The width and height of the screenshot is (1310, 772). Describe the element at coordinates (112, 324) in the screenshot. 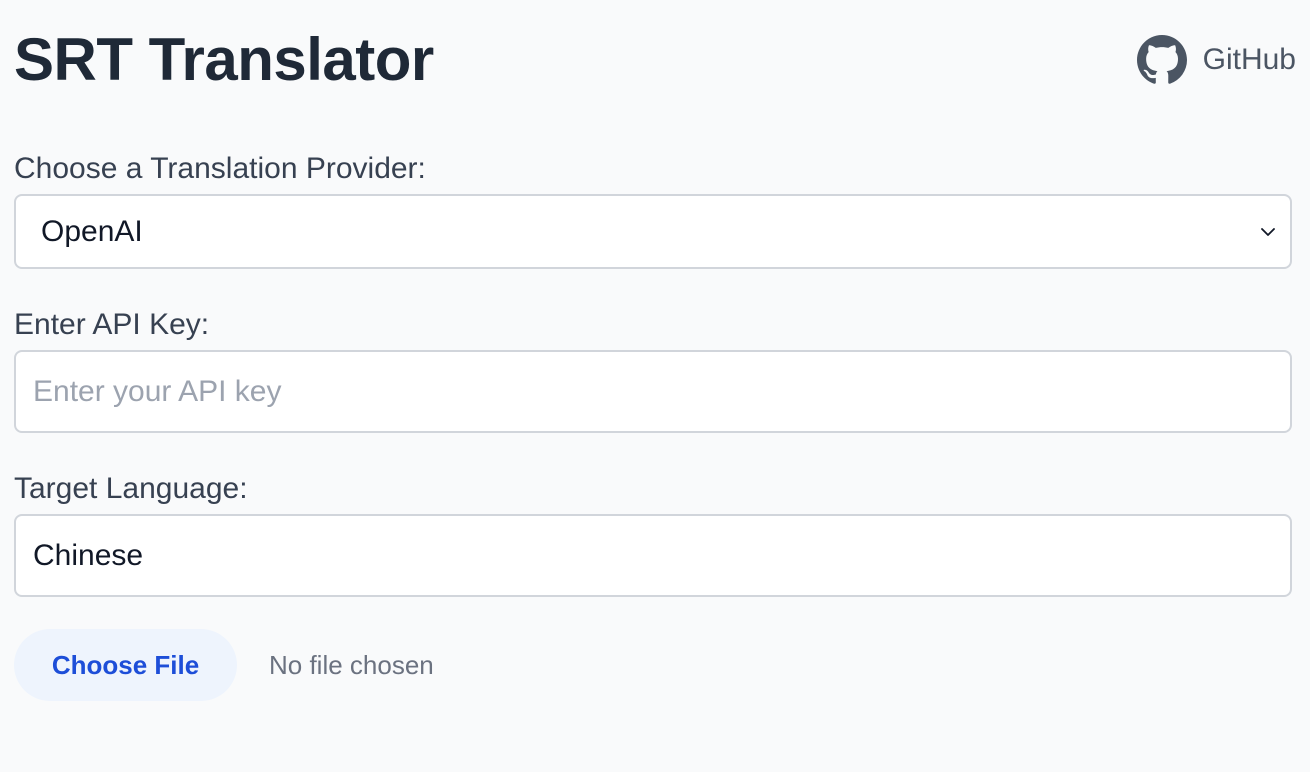

I see `api-key-label: Enter API Key:` at that location.